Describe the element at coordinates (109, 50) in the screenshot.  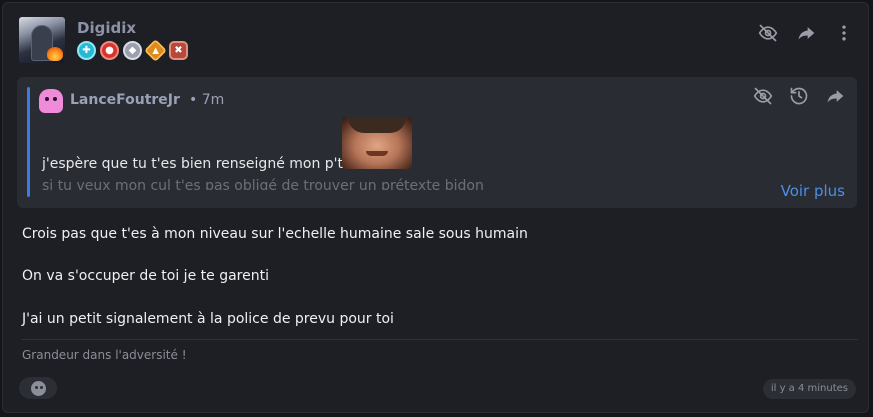
I see `badge-red-icon: ●` at that location.